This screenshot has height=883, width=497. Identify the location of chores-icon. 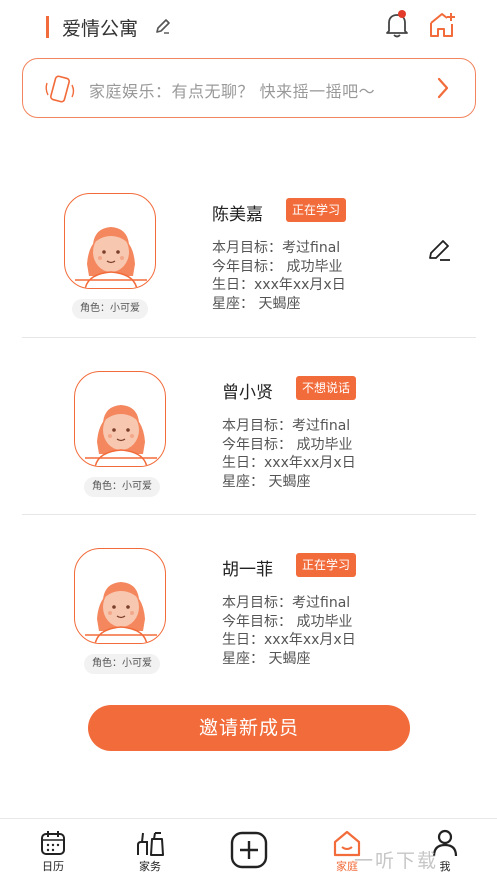
(150, 843).